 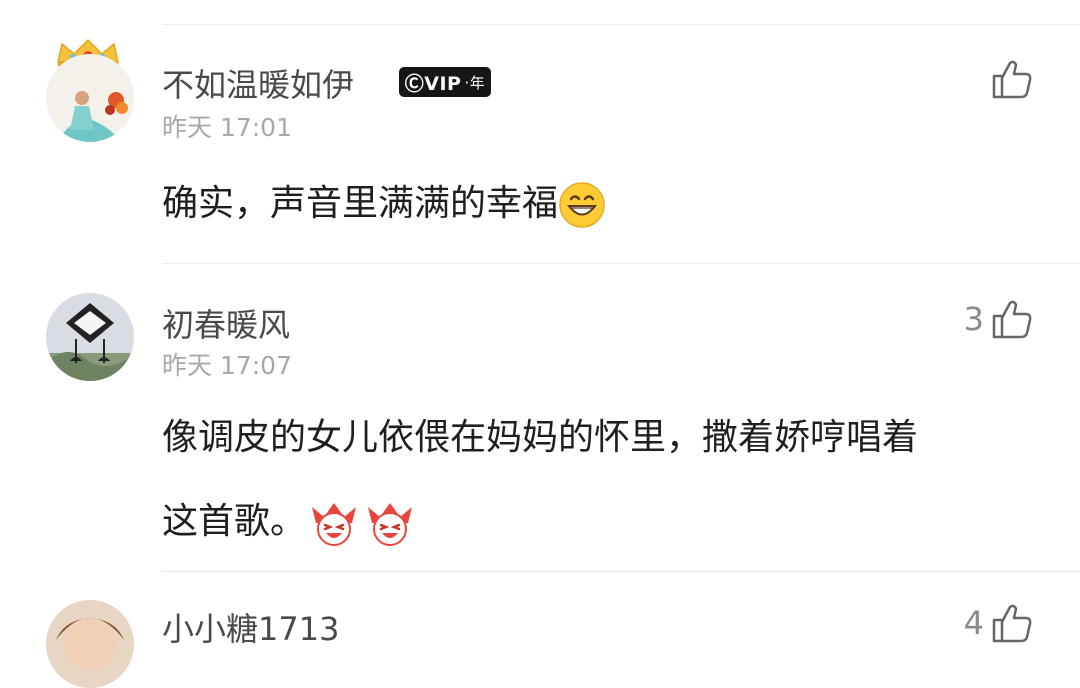 What do you see at coordinates (258, 83) in the screenshot?
I see `username: 不如温暖如伊` at bounding box center [258, 83].